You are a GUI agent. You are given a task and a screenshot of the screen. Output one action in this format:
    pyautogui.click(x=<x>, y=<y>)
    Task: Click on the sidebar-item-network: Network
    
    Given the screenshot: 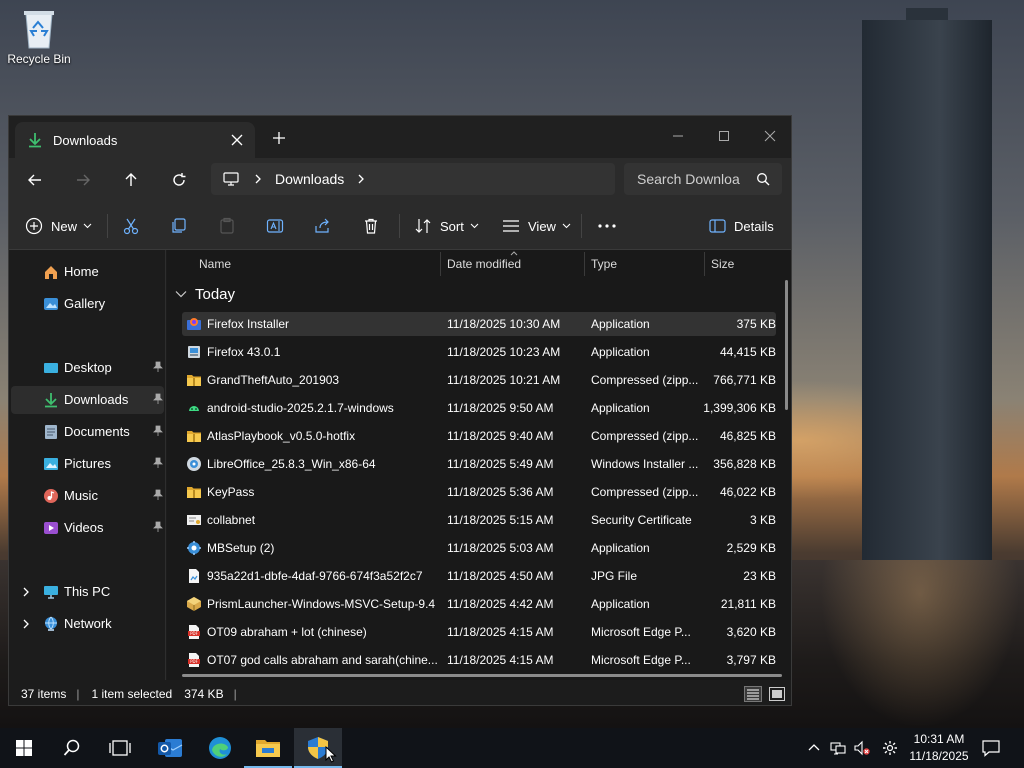 What is the action you would take?
    pyautogui.click(x=87, y=624)
    